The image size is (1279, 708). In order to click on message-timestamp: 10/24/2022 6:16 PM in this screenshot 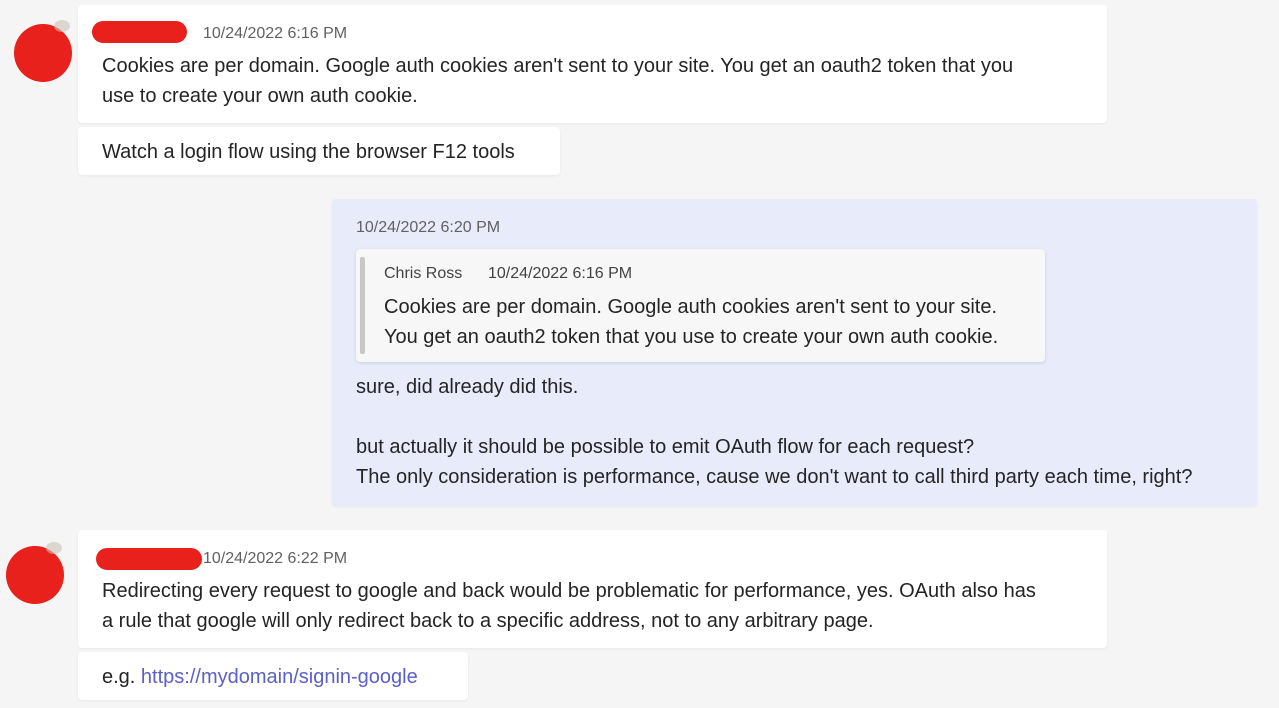, I will do `click(275, 33)`.